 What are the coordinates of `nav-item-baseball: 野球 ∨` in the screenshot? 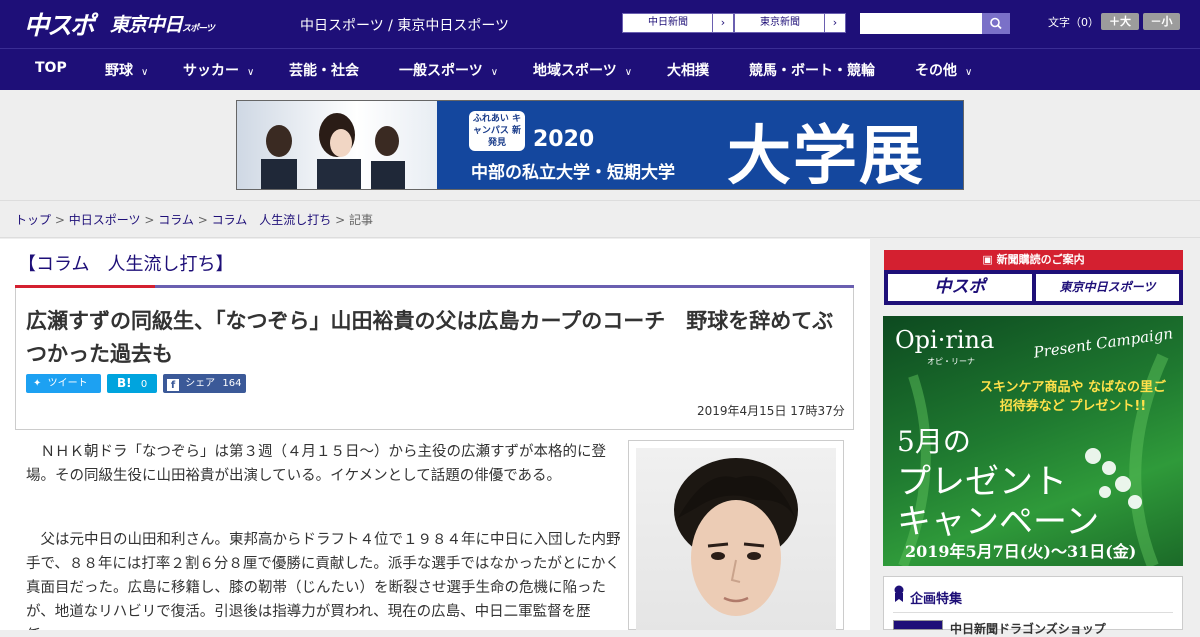 It's located at (126, 70).